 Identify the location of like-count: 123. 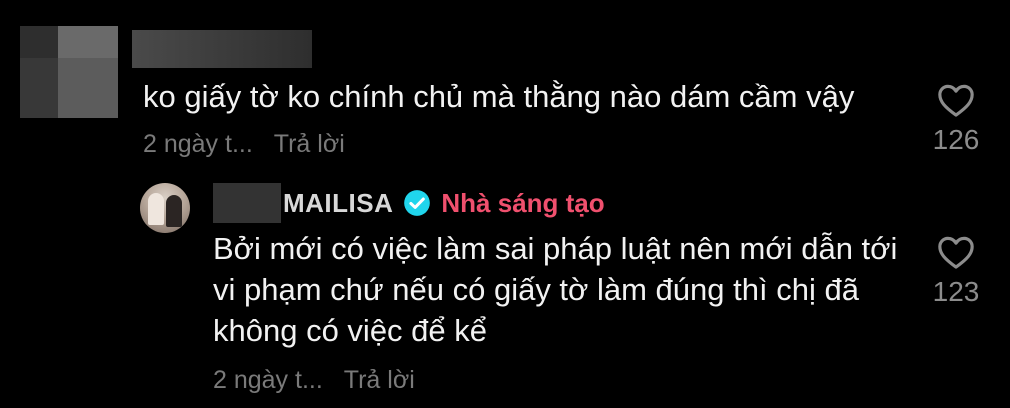
(956, 291).